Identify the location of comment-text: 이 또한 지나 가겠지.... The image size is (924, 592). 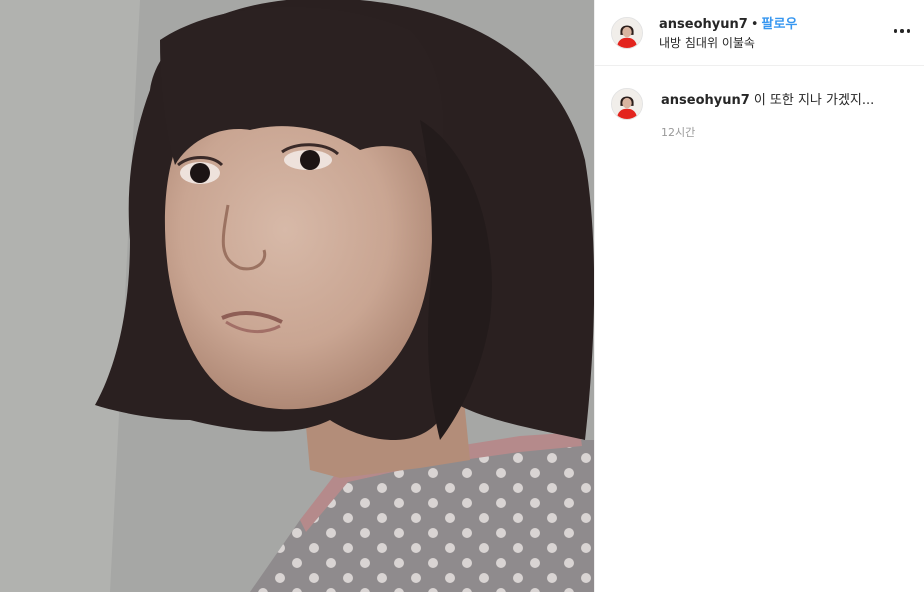
(814, 100).